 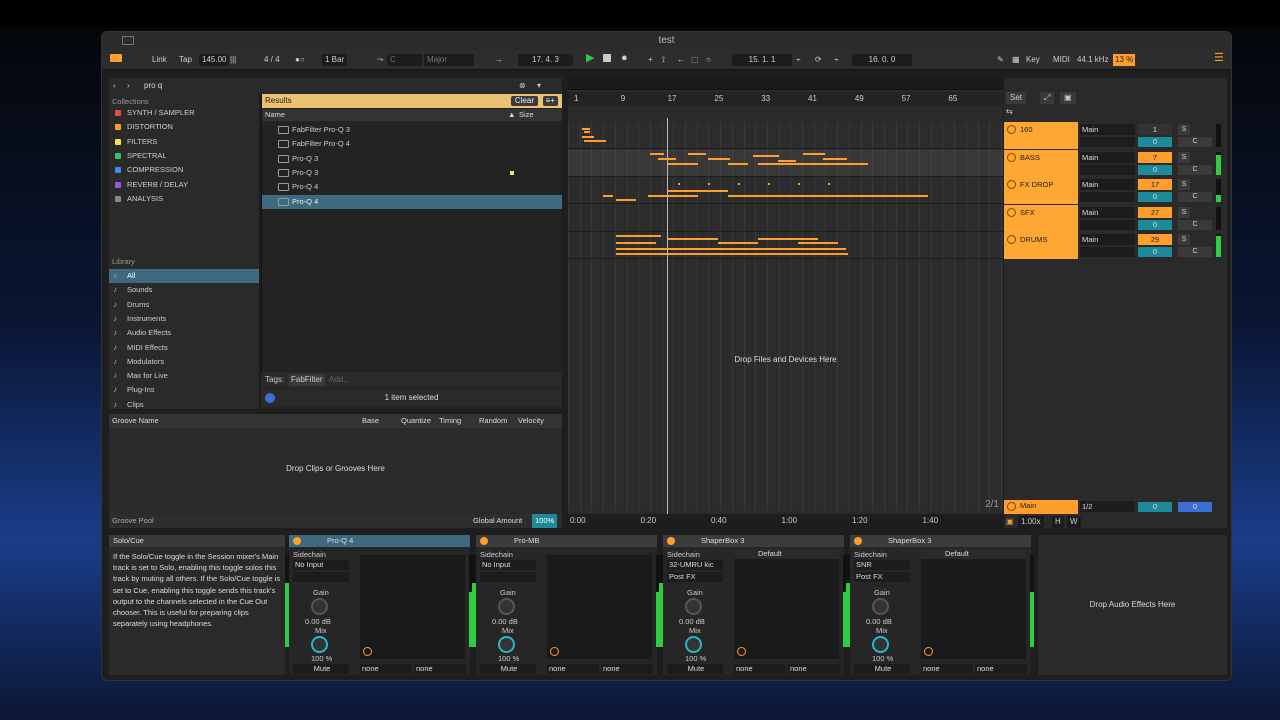 I want to click on track-volume: 17, so click(x=1155, y=184).